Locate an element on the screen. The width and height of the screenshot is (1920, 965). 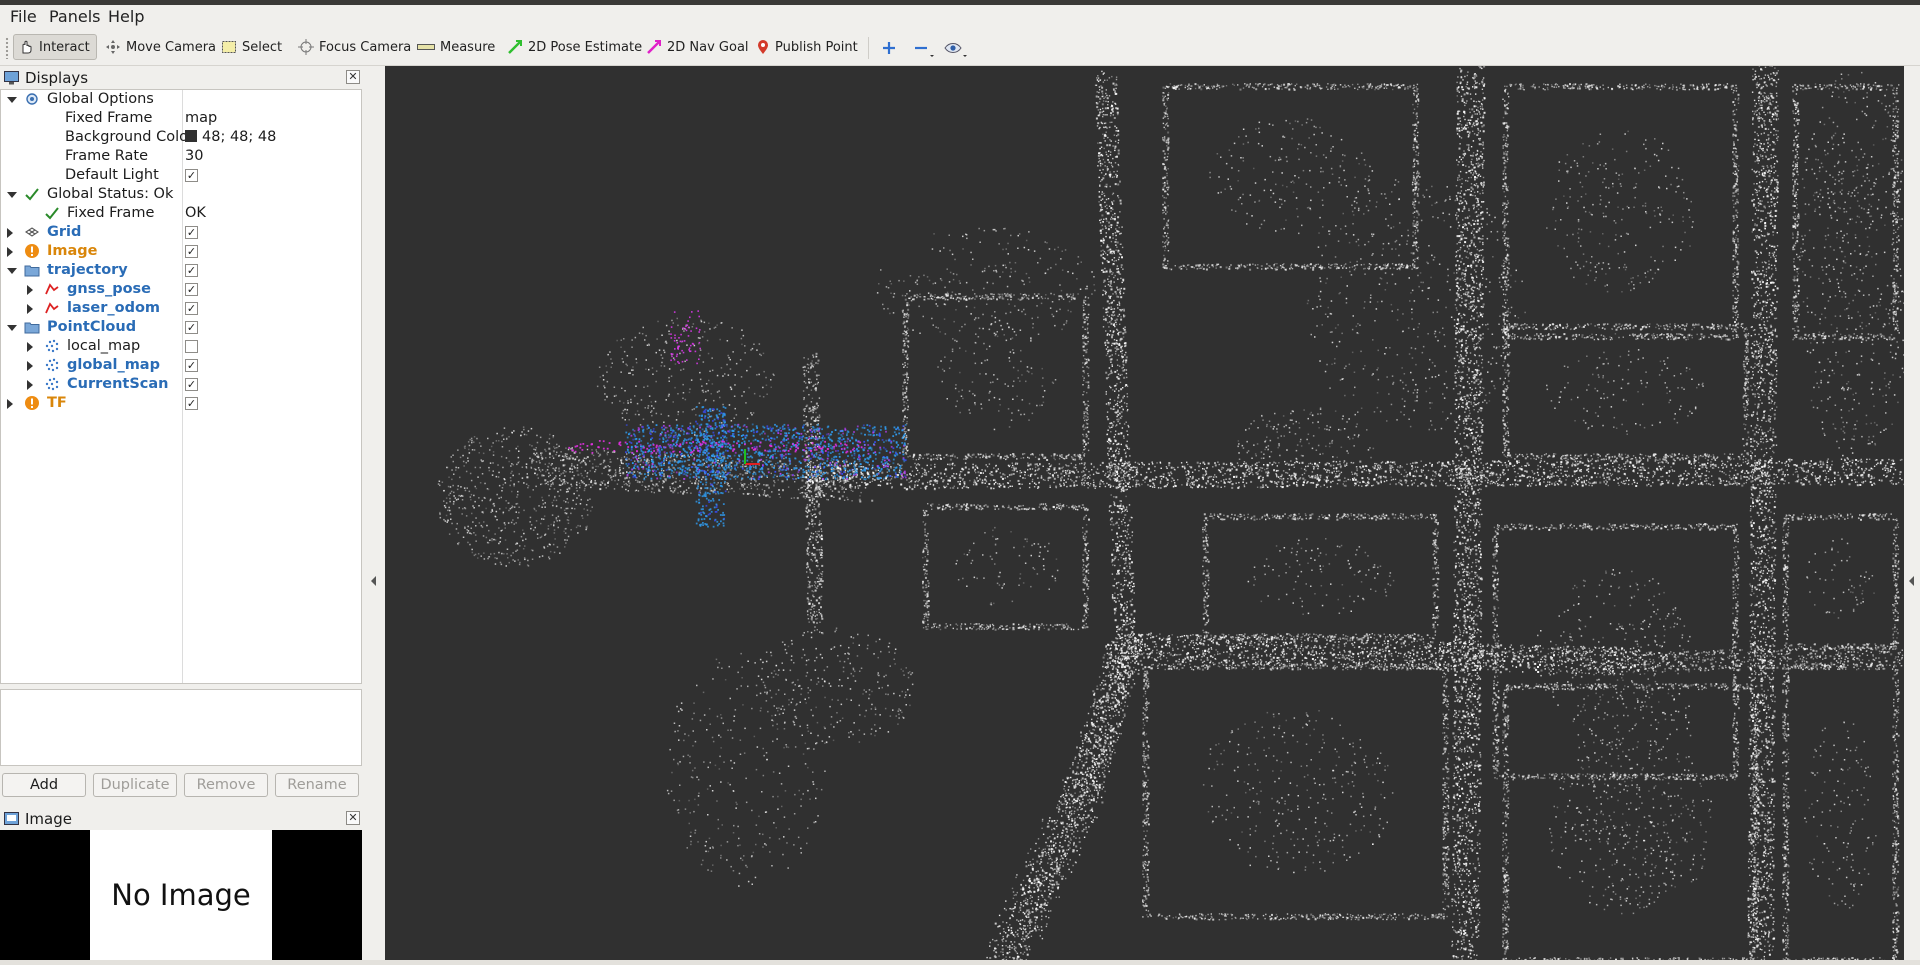
move-camera-icon is located at coordinates (113, 47).